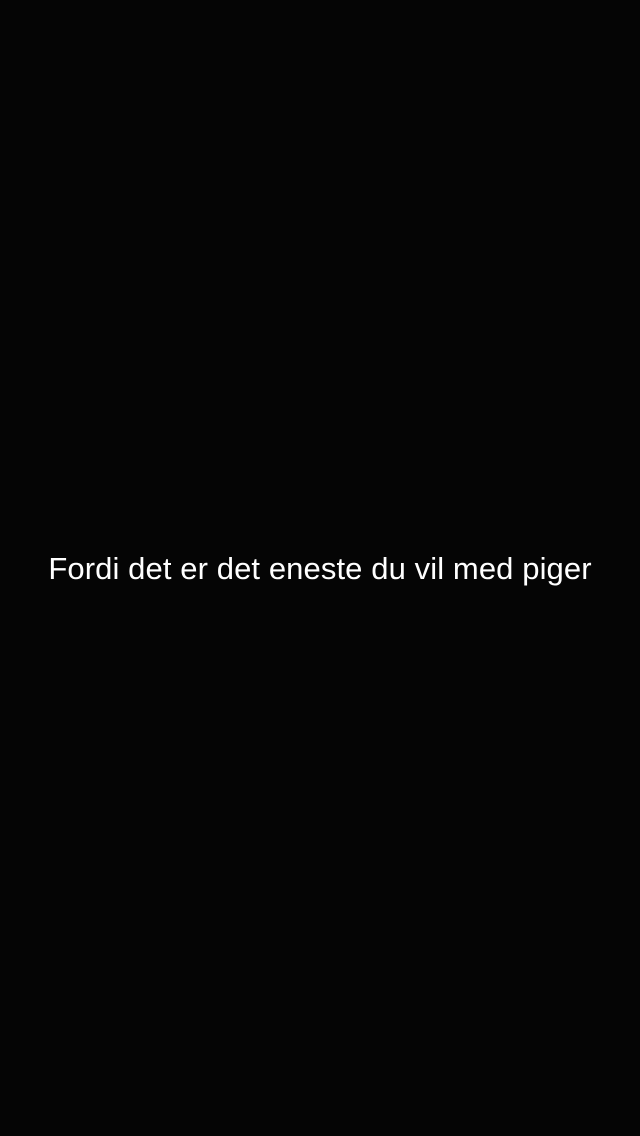 This screenshot has height=1136, width=640. I want to click on snap-caption: Fordi det er det eneste du vil med piger, so click(320, 568).